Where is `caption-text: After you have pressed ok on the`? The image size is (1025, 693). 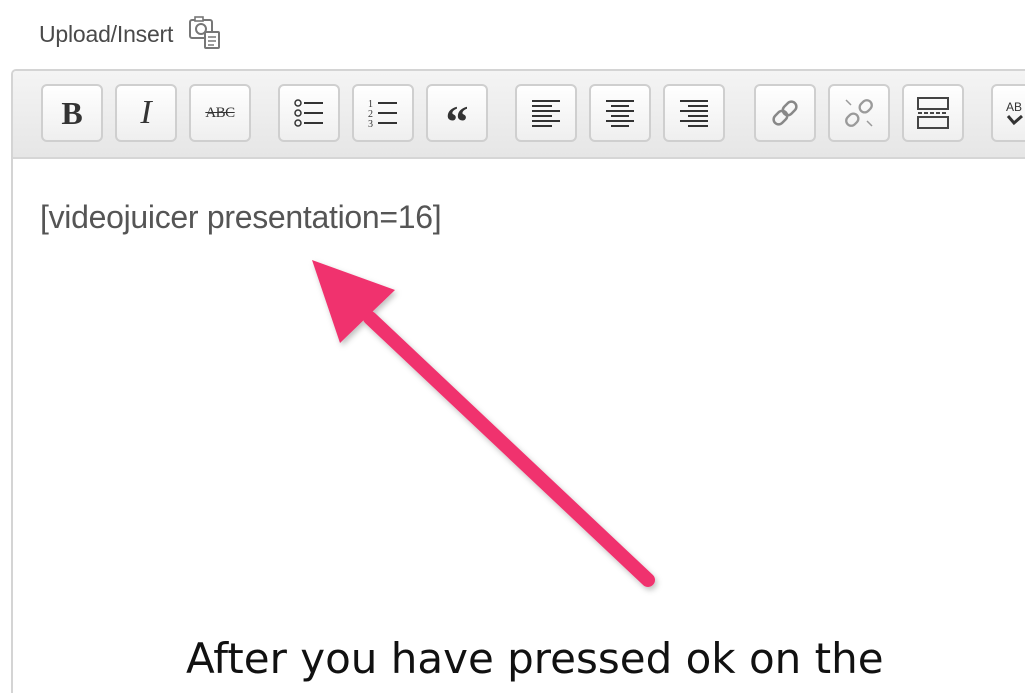 caption-text: After you have pressed ok on the is located at coordinates (535, 658).